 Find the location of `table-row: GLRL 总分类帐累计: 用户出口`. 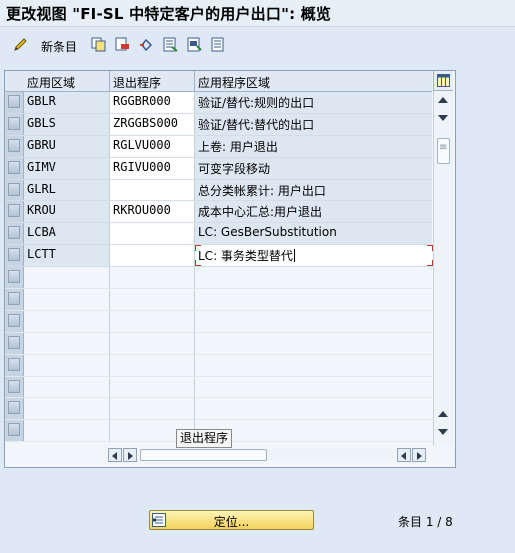

table-row: GLRL 总分类帐累计: 用户出口 is located at coordinates (218, 190).